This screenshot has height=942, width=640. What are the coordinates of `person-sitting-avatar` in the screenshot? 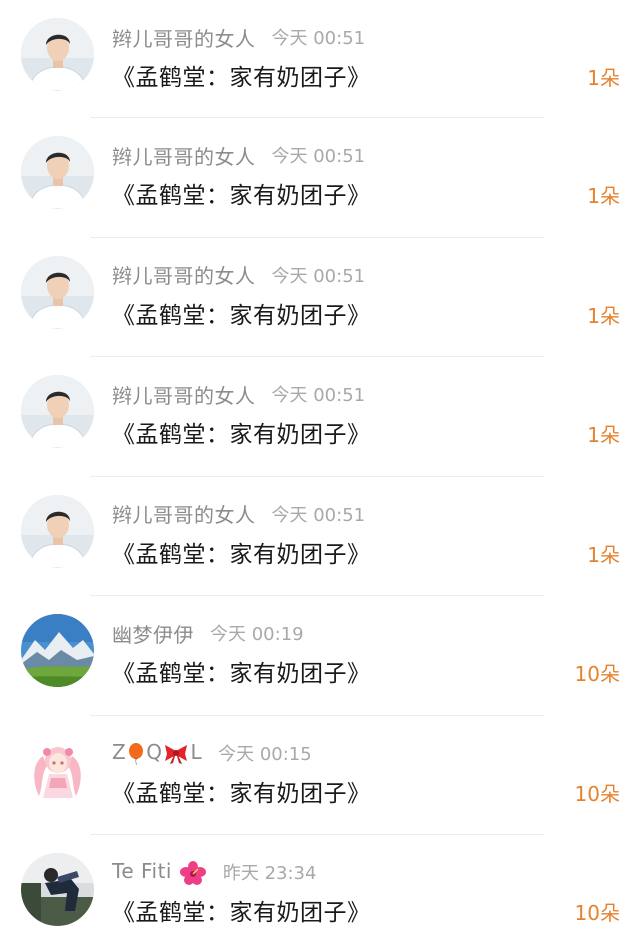 It's located at (57, 889).